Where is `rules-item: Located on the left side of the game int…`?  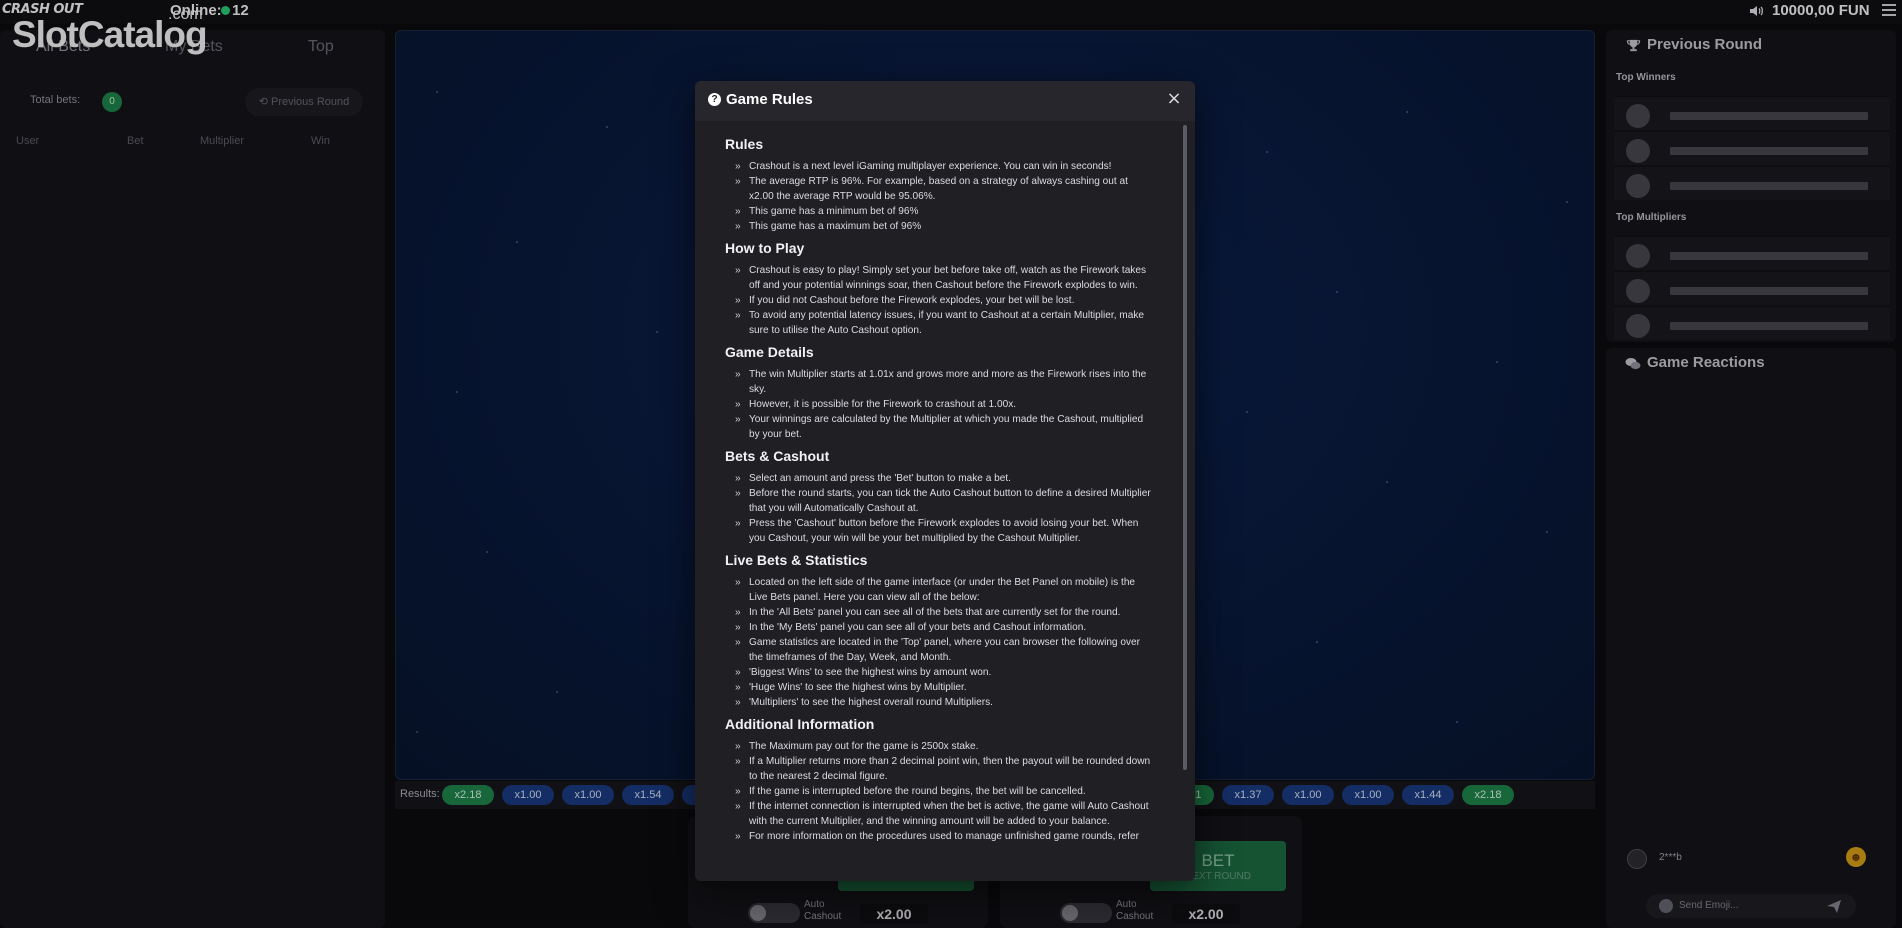 rules-item: Located on the left side of the game int… is located at coordinates (944, 590).